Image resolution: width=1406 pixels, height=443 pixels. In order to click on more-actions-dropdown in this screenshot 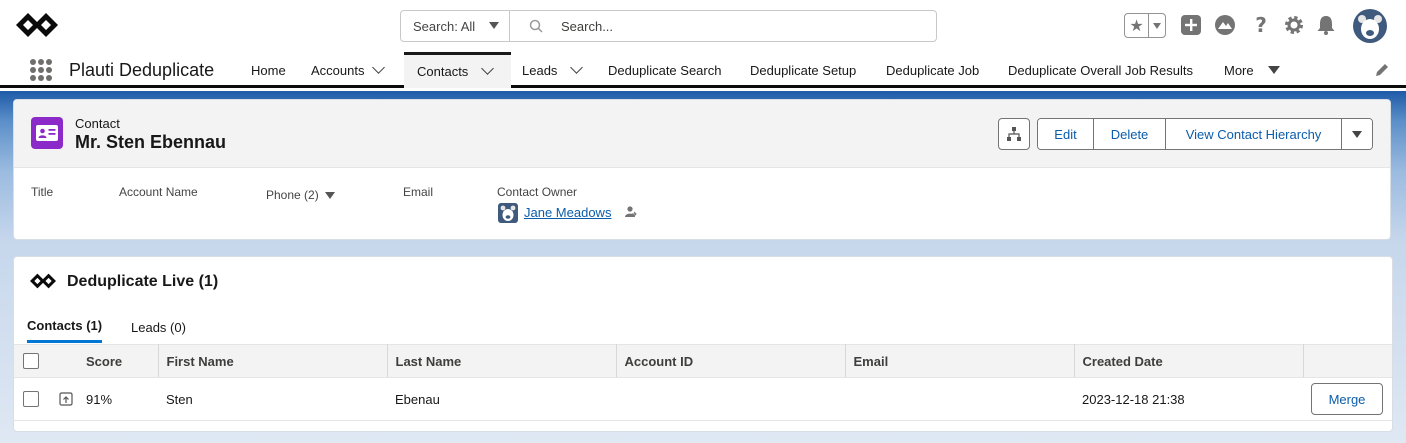, I will do `click(1357, 134)`.